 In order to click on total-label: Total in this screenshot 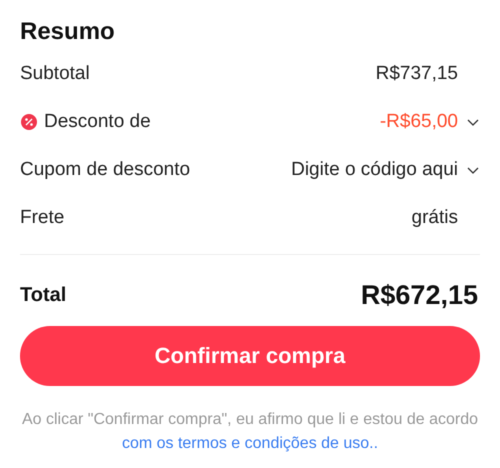, I will do `click(43, 295)`.